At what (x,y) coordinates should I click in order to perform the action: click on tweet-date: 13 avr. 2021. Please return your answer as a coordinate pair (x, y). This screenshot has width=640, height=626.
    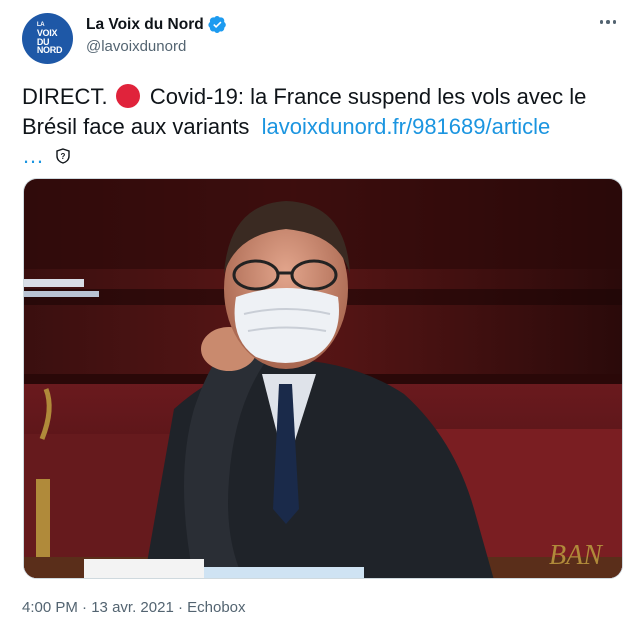
    Looking at the image, I should click on (132, 607).